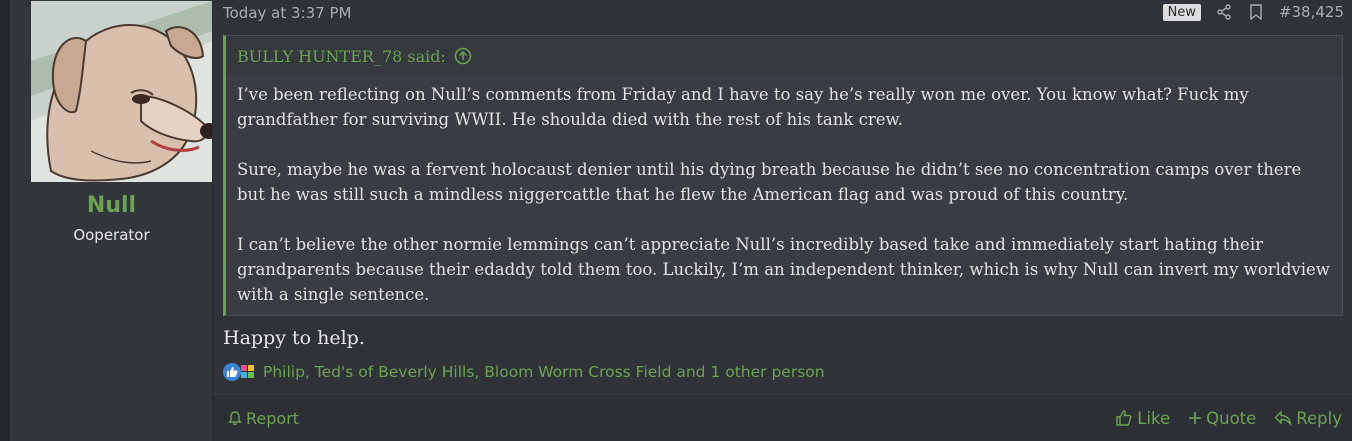 The image size is (1352, 441). I want to click on user-avatar, so click(121, 91).